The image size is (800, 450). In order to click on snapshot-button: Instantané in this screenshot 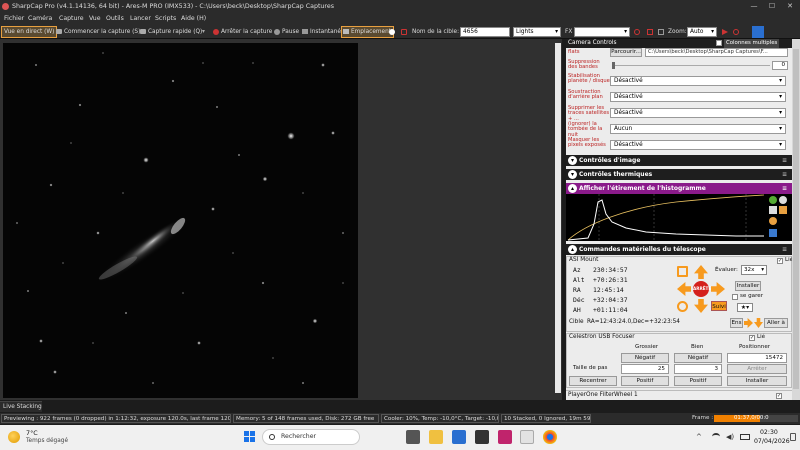, I will do `click(322, 32)`.